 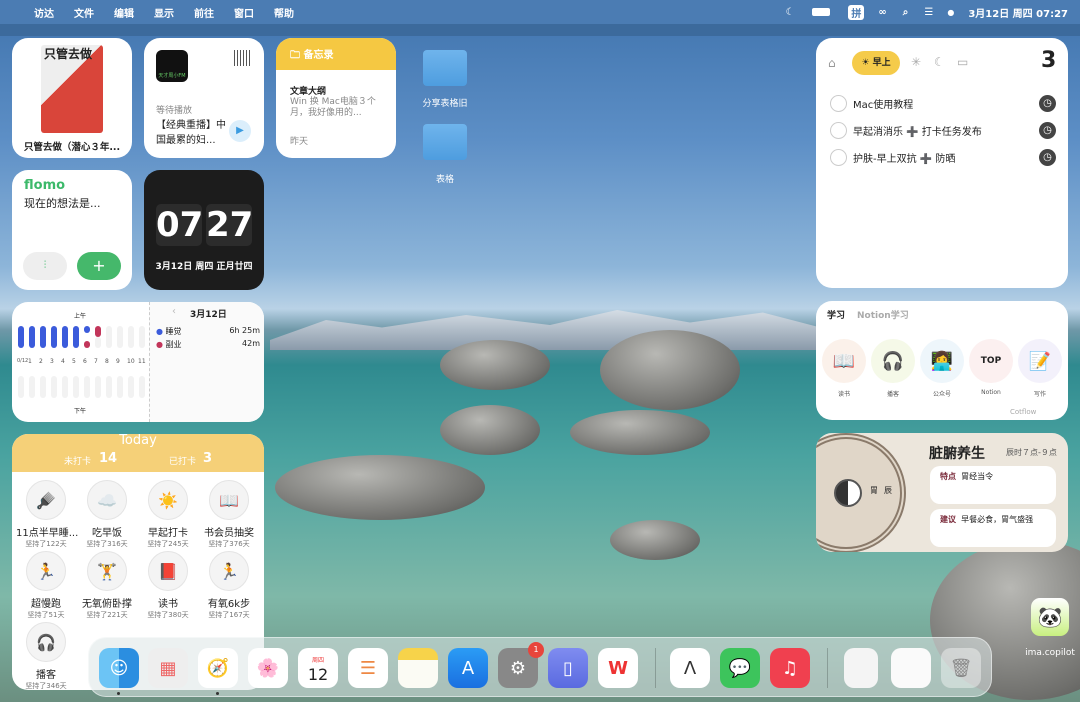 I want to click on habit-item: ☀️ 早起打卡 坚持了245天, so click(x=168, y=514).